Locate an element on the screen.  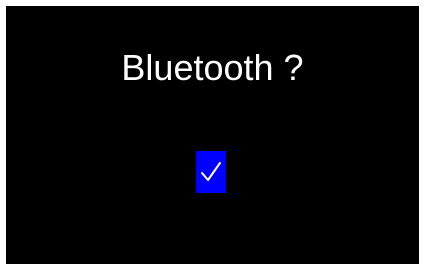
bluetooth-question-label: Bluetooth ? is located at coordinates (212, 67).